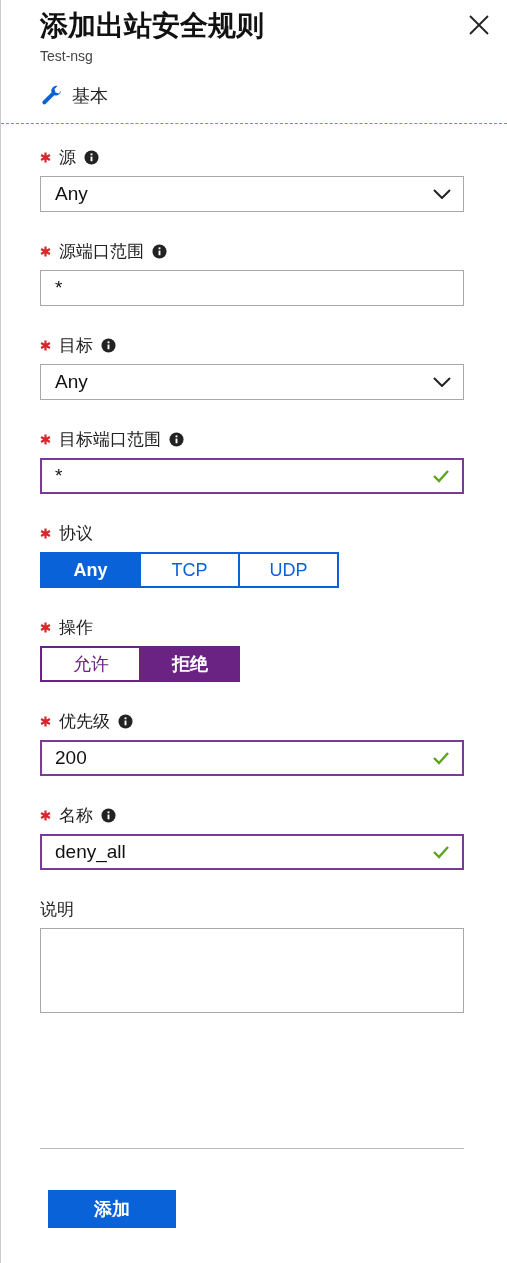  I want to click on input-field: deny_all, so click(252, 852).